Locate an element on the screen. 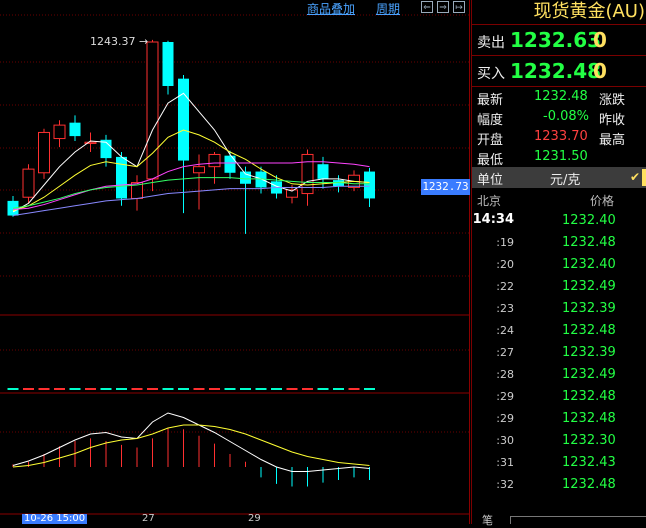 Image resolution: width=646 pixels, height=528 pixels. overlay-commodity-link: 商品叠加 is located at coordinates (331, 8).